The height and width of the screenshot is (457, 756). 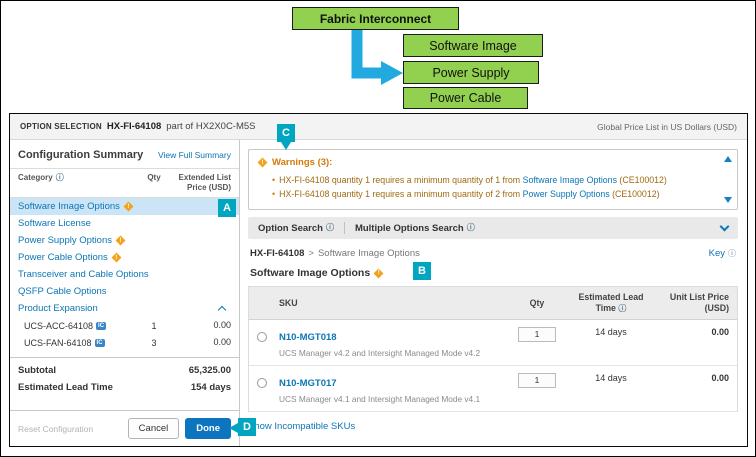 I want to click on lead-time-value: 154 days, so click(x=210, y=387).